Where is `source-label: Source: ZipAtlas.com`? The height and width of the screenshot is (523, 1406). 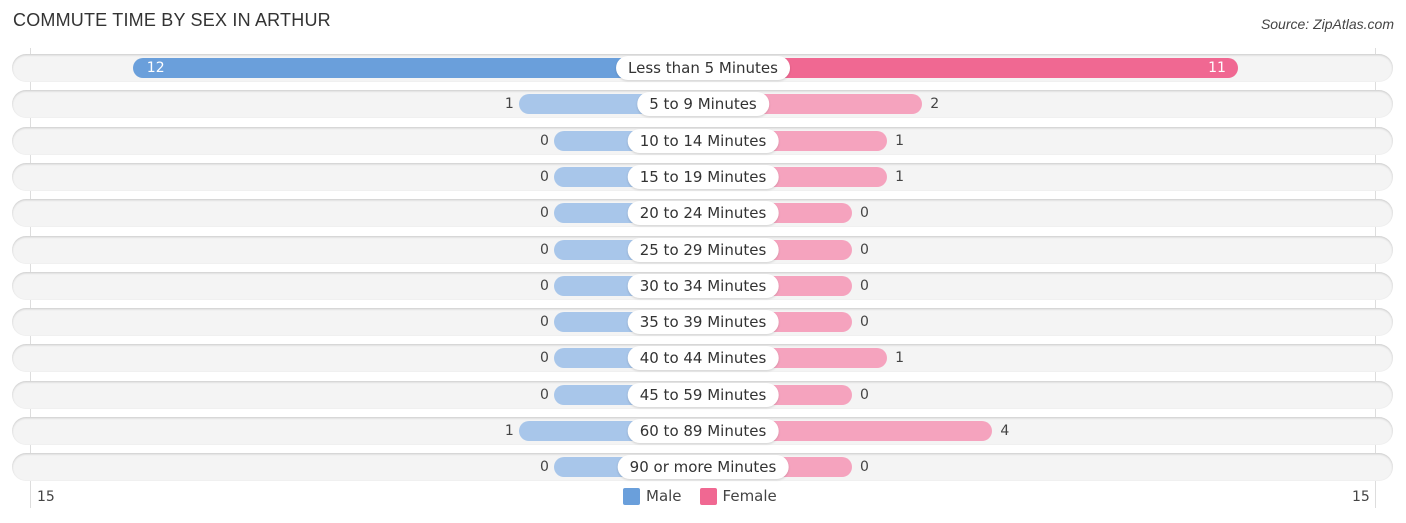
source-label: Source: ZipAtlas.com is located at coordinates (1327, 24).